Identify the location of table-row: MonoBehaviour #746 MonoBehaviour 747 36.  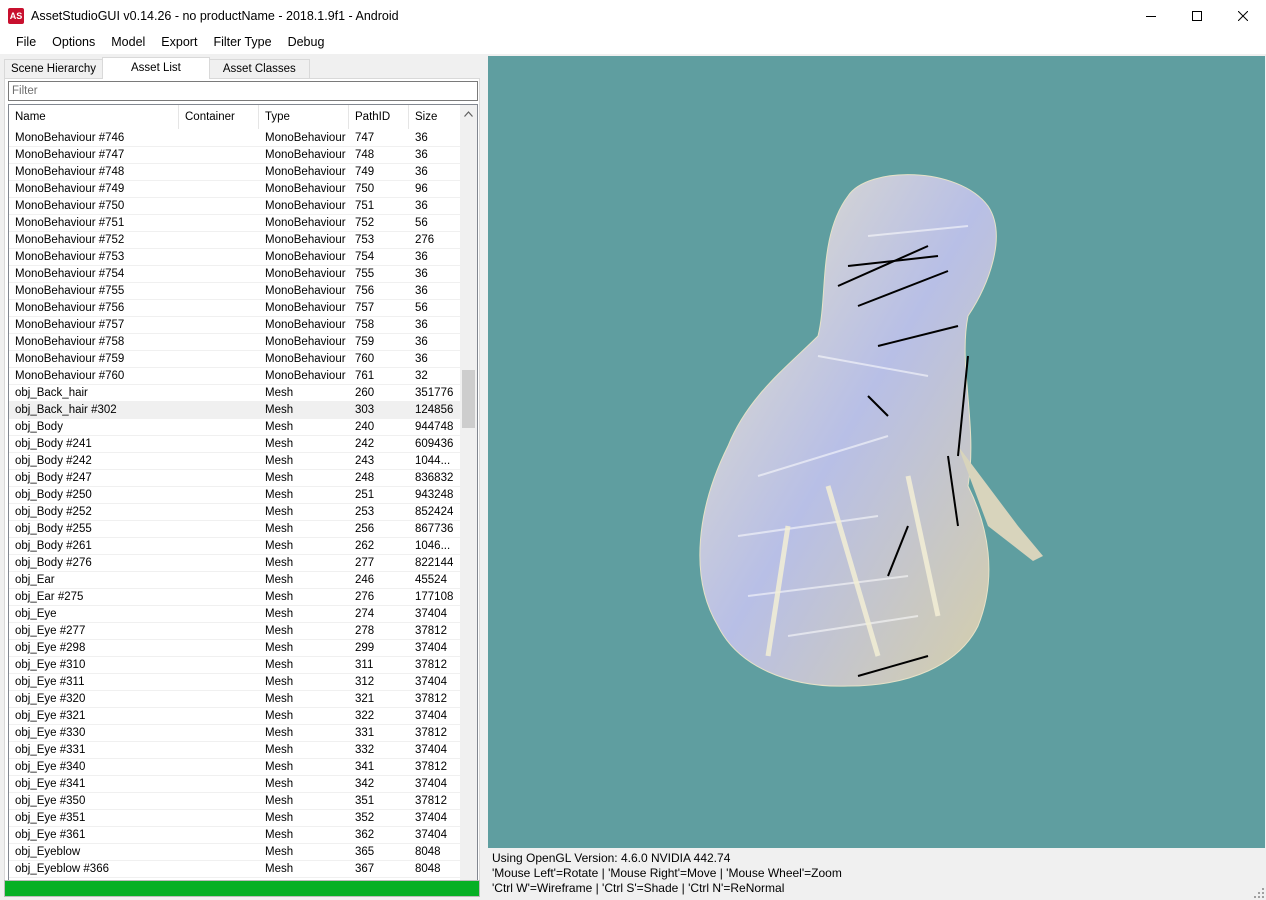
(235, 138).